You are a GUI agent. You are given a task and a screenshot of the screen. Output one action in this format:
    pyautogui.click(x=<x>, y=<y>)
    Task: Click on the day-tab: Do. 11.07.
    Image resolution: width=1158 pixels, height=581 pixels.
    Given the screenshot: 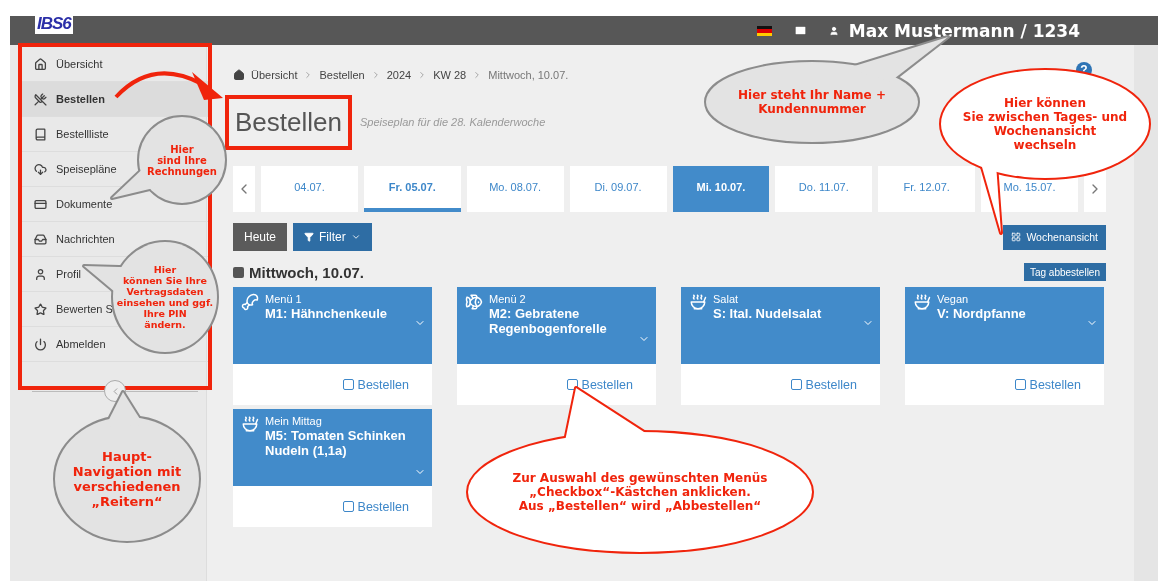 What is the action you would take?
    pyautogui.click(x=824, y=189)
    